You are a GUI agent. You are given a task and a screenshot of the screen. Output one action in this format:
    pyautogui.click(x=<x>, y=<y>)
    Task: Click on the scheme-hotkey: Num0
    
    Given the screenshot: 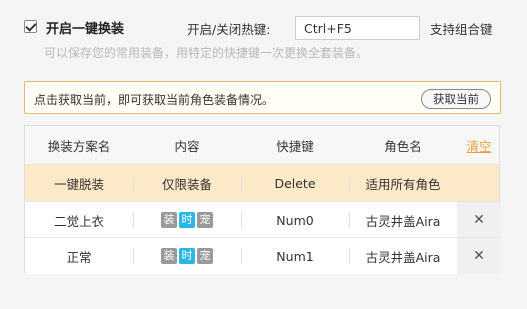 What is the action you would take?
    pyautogui.click(x=295, y=220)
    